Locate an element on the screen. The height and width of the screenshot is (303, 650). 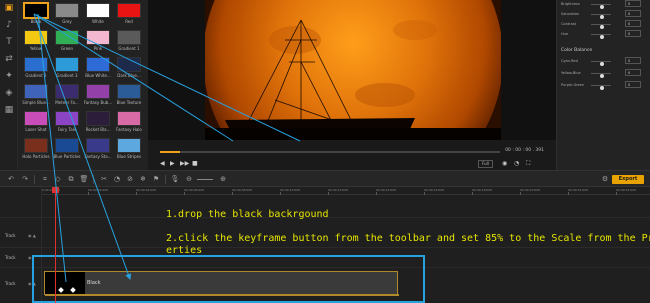
media-item: Fantasy Halo is located at coordinates (129, 123).